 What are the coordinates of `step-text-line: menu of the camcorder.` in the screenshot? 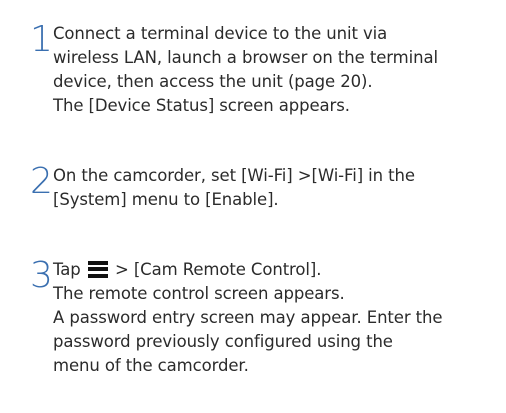 It's located at (151, 365).